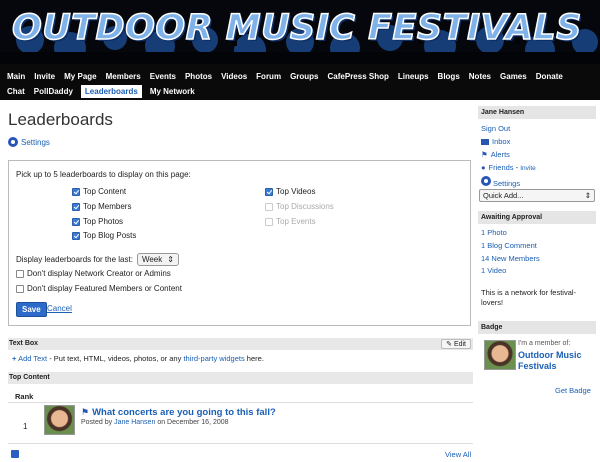 The height and width of the screenshot is (462, 600). I want to click on rss-icon, so click(15, 454).